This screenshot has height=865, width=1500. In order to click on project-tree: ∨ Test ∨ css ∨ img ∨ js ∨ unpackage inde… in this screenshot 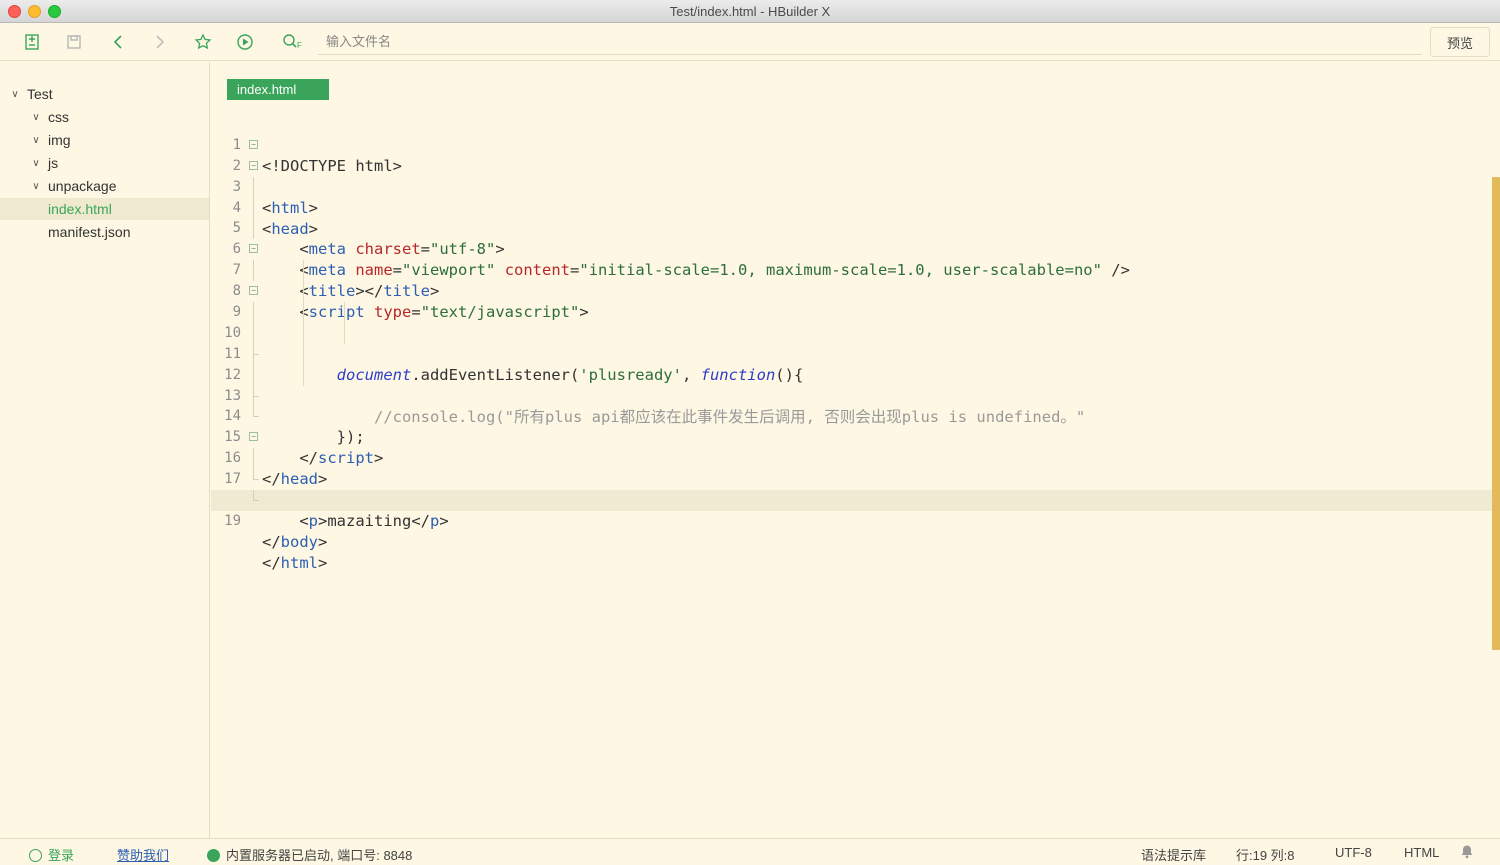, I will do `click(105, 450)`.